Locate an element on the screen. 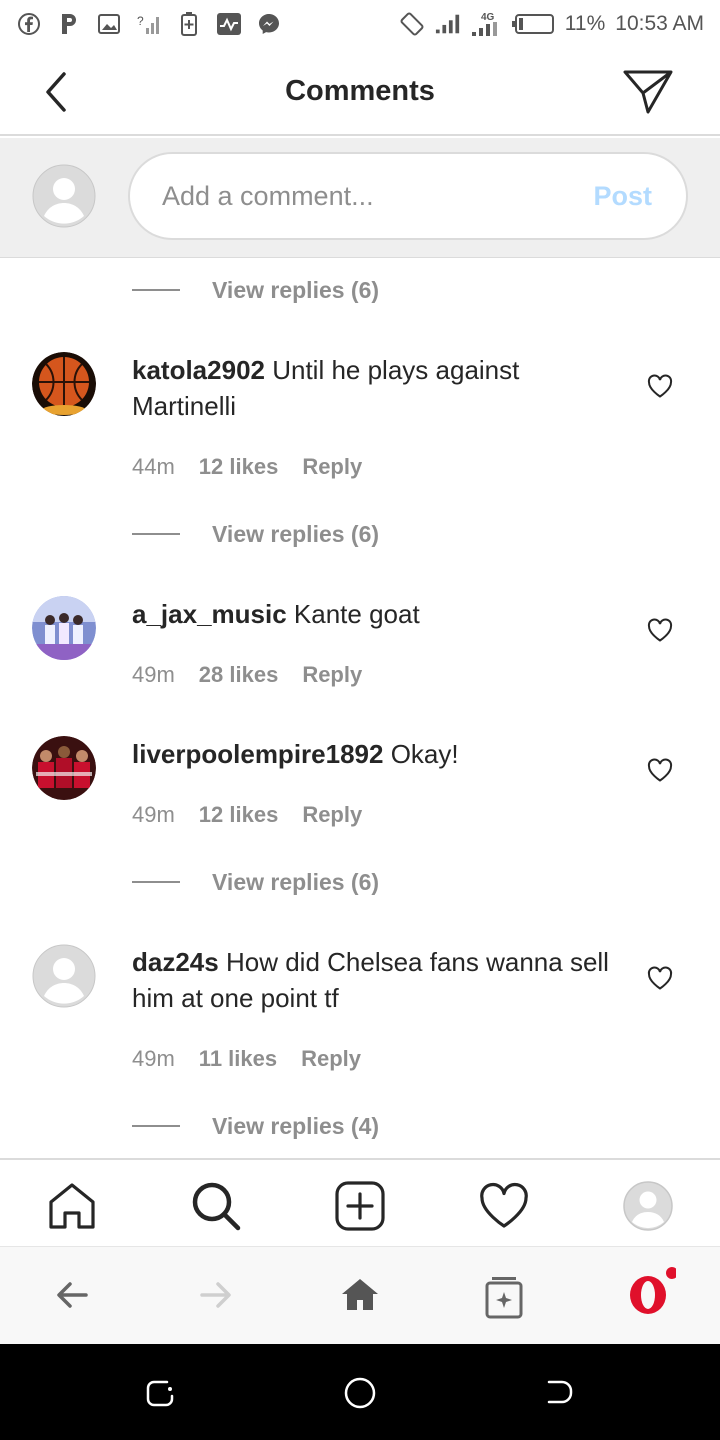 This screenshot has height=1440, width=720. direct-send-icon is located at coordinates (648, 92).